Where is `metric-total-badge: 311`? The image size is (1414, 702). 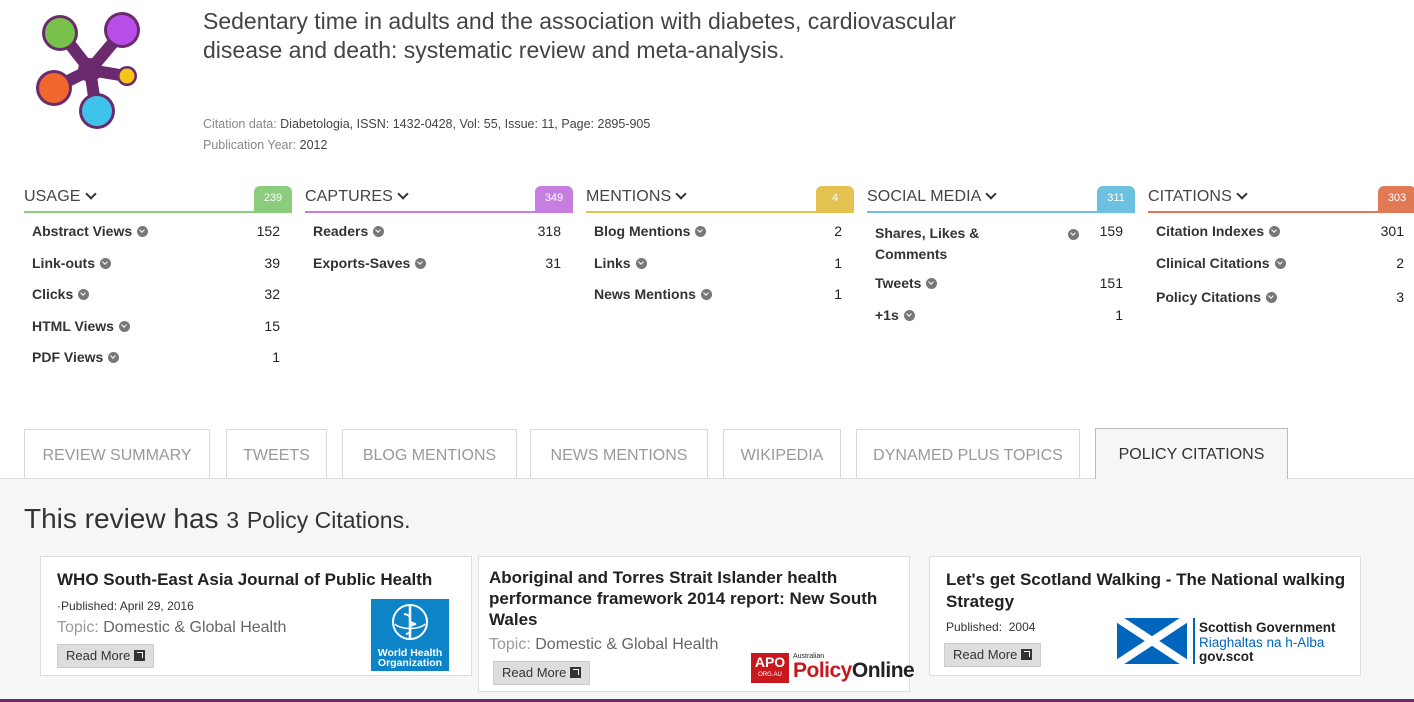 metric-total-badge: 311 is located at coordinates (1116, 198).